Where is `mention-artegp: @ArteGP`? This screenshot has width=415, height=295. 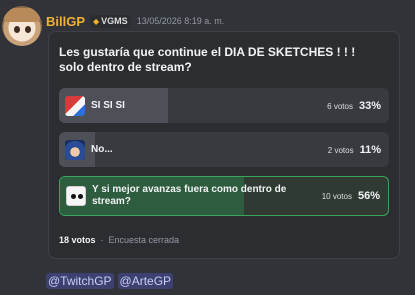
mention-artegp: @ArteGP is located at coordinates (145, 281).